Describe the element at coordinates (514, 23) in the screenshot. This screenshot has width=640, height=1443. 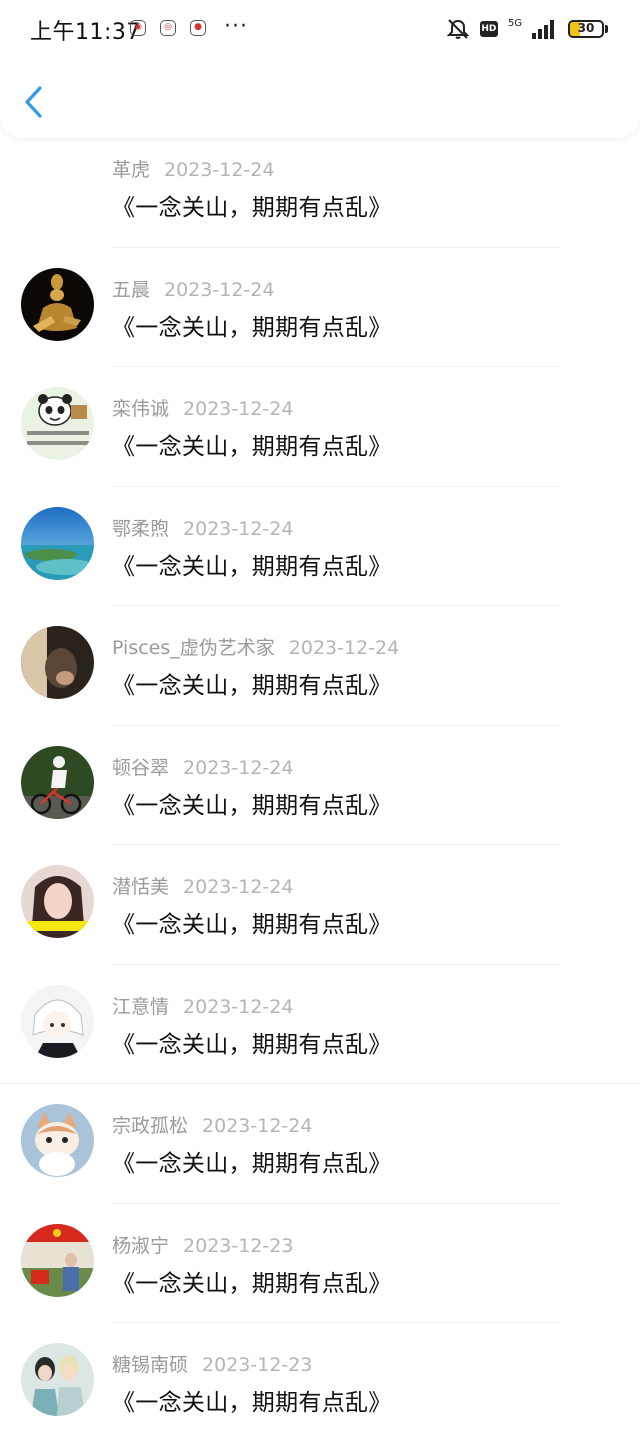
I see `network-label: 5G` at that location.